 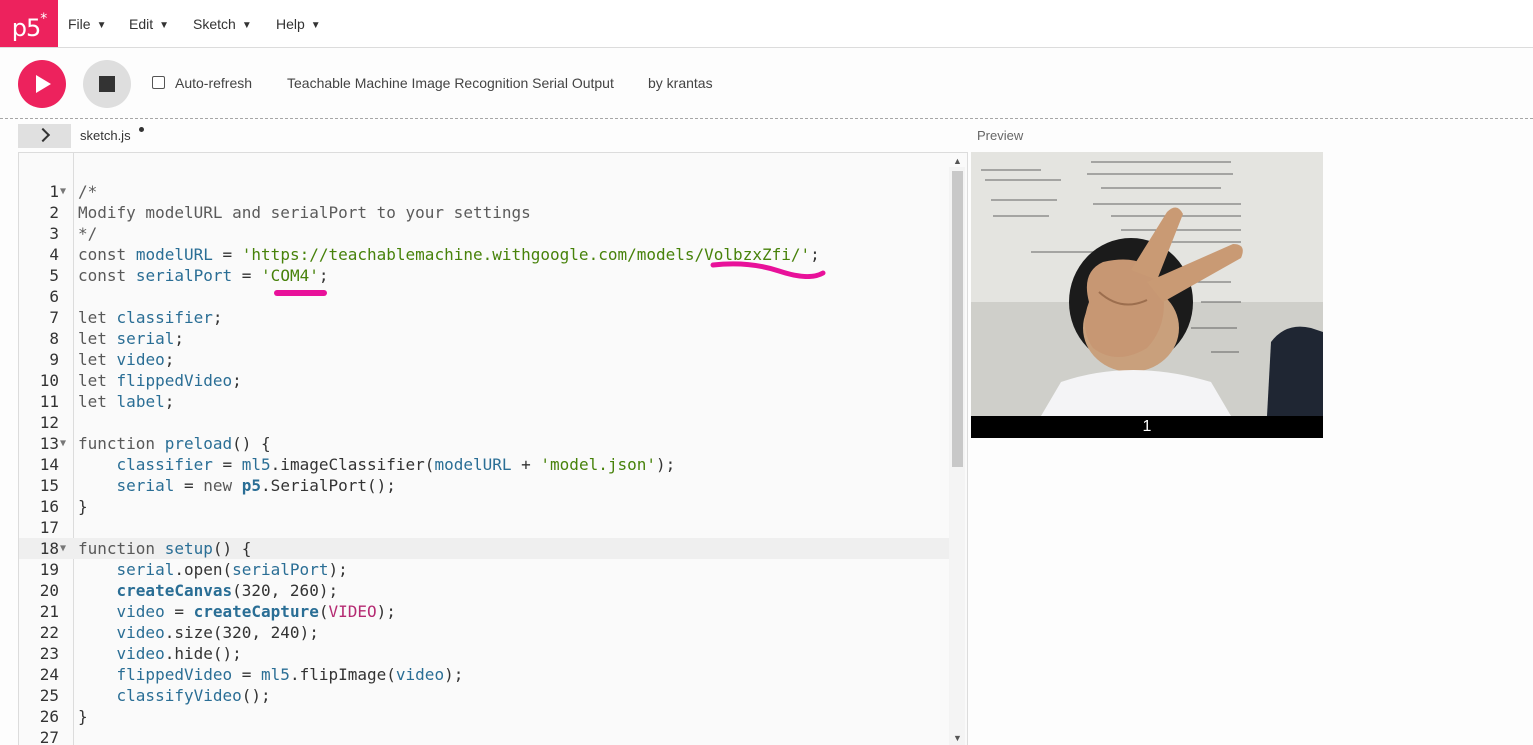 I want to click on annotation-underline-model-id, so click(x=768, y=270).